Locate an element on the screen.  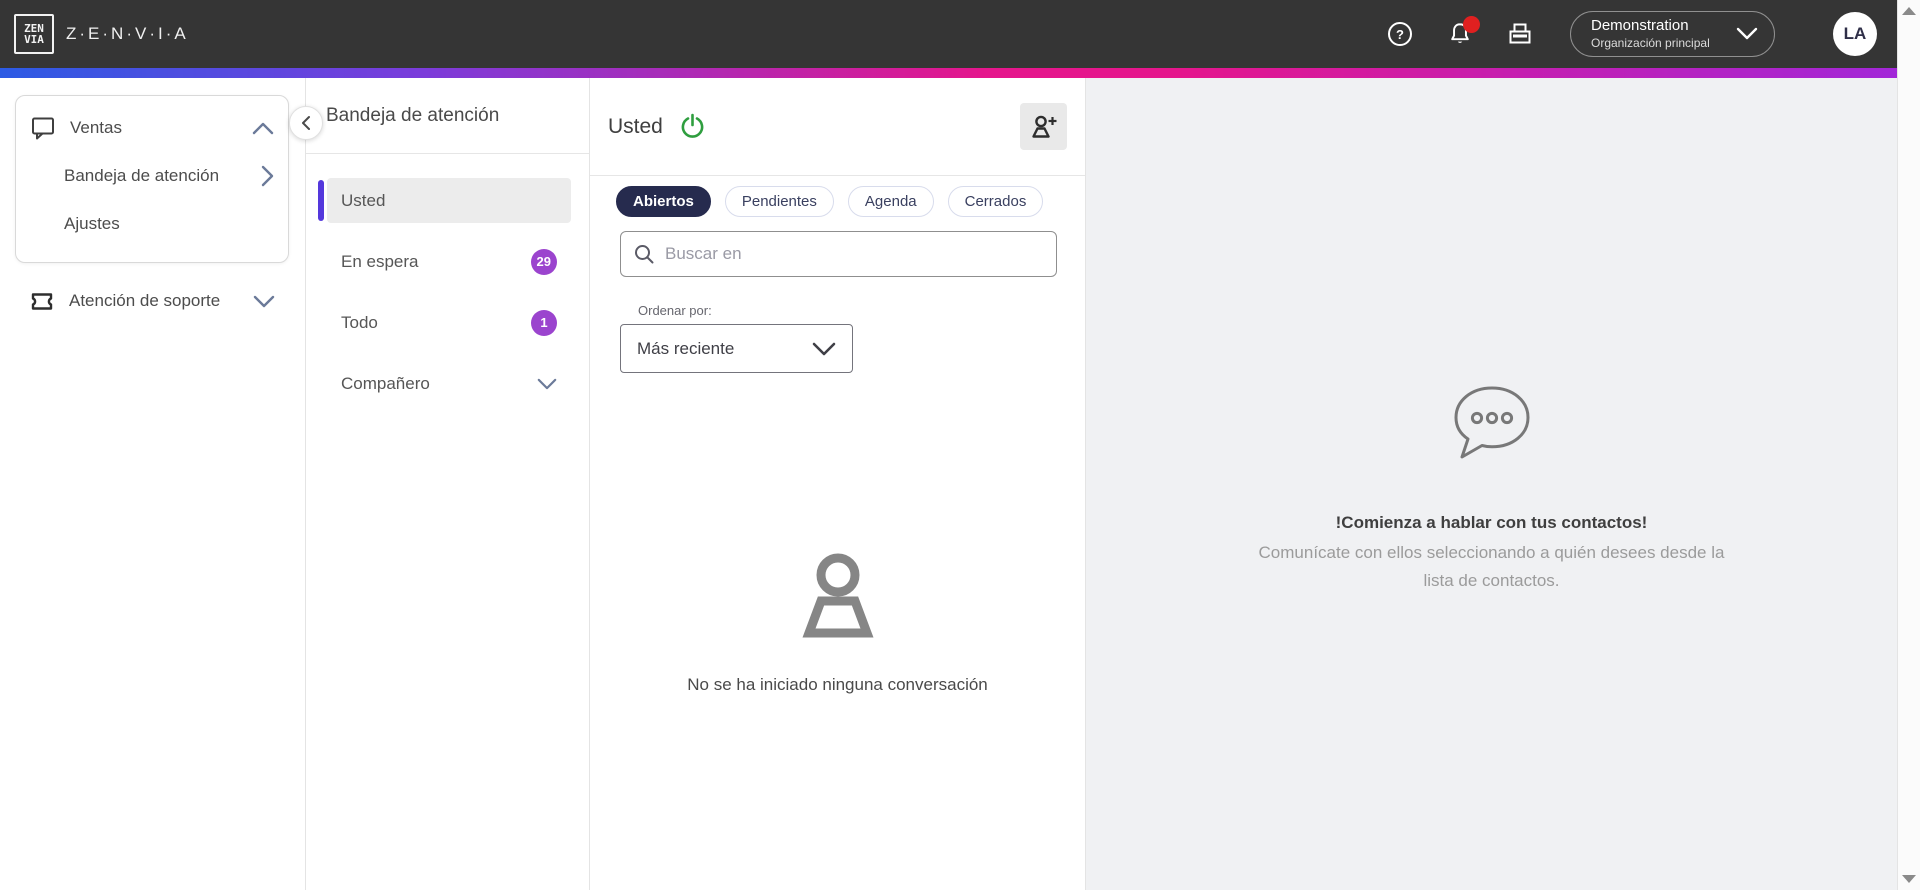
online-status-power-icon is located at coordinates (693, 127).